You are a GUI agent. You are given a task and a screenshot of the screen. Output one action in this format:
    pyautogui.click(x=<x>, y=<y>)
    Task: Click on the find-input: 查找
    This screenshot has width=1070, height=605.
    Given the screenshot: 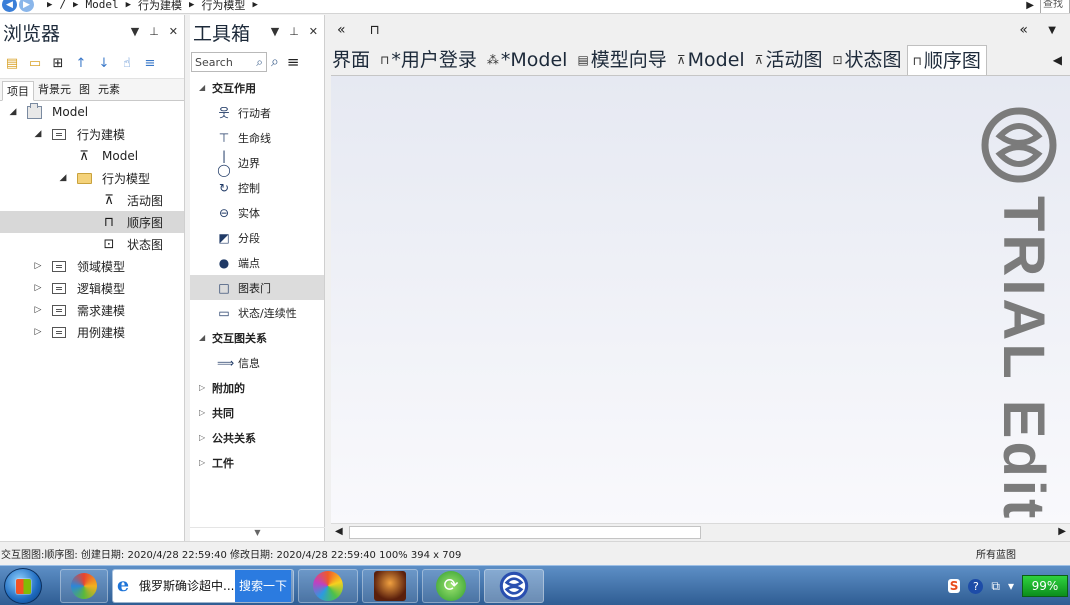 What is the action you would take?
    pyautogui.click(x=1055, y=6)
    